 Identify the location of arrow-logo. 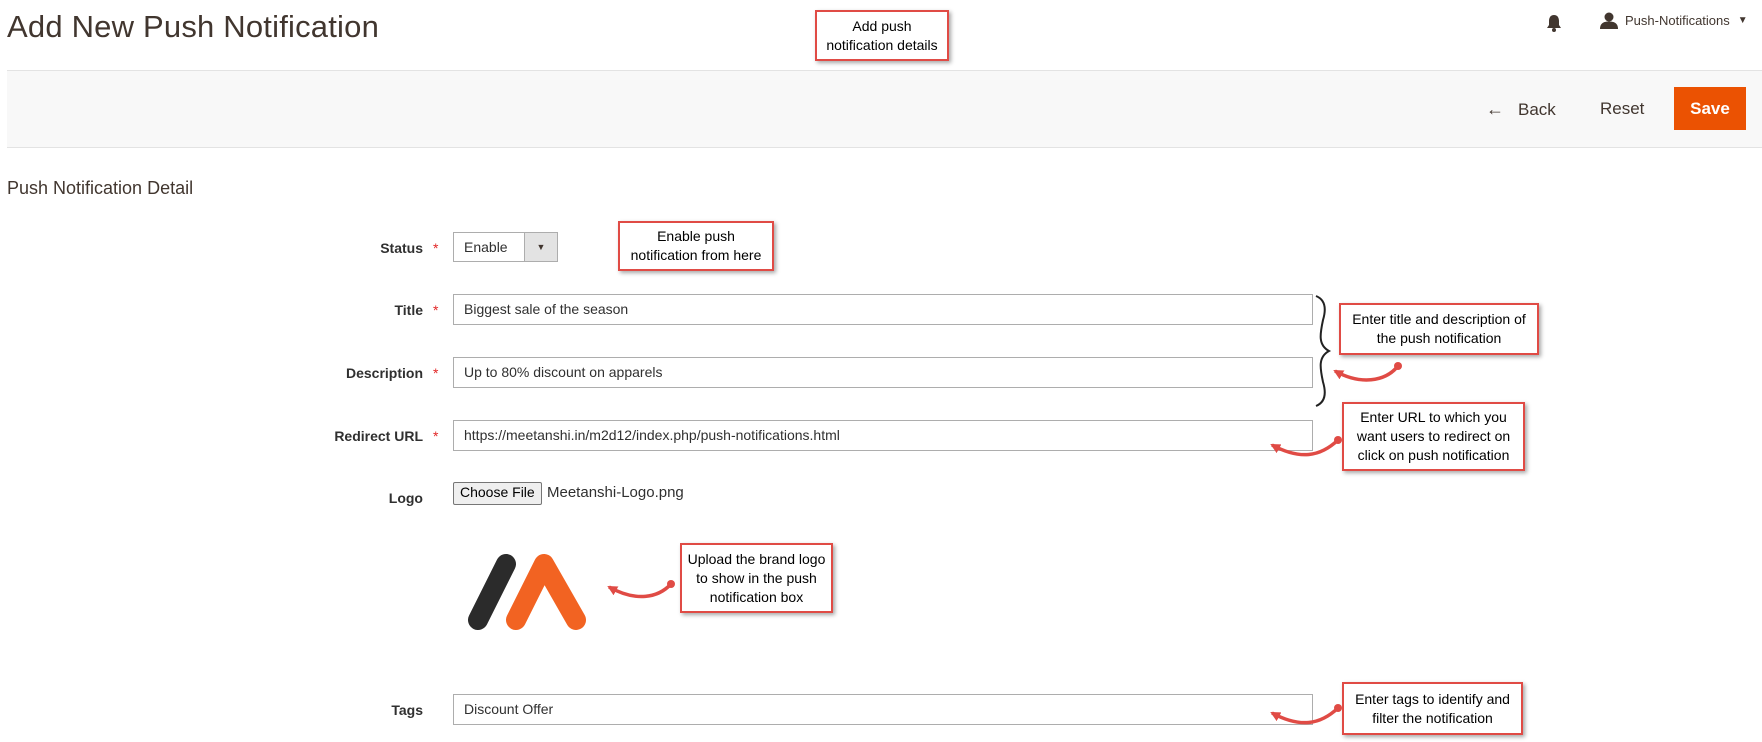
(640, 590).